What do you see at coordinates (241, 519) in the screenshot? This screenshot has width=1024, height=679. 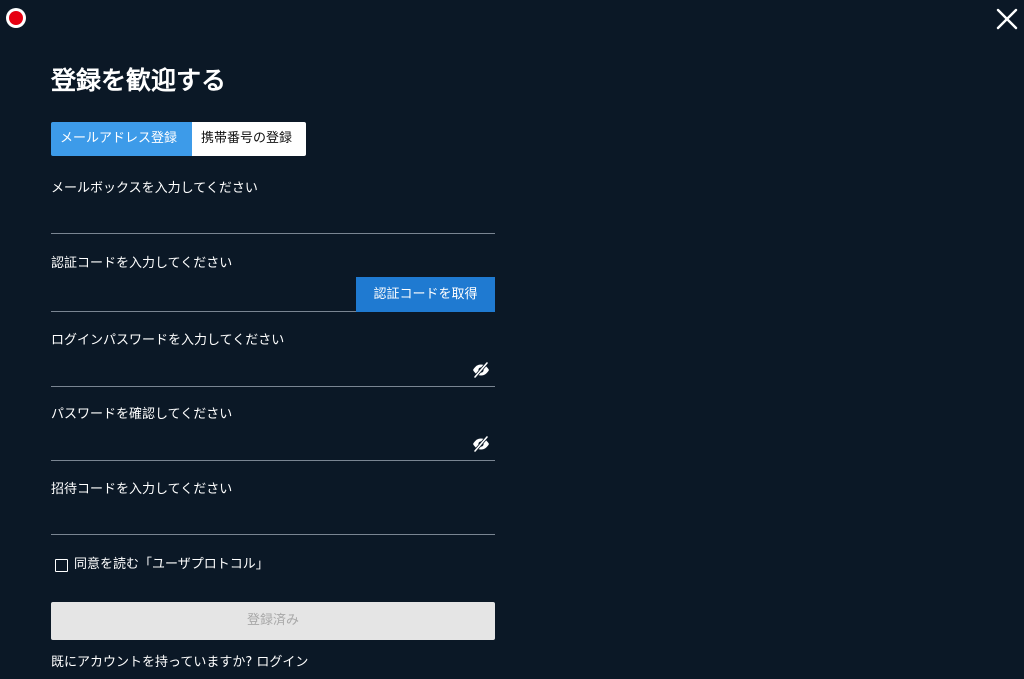 I see `invite-code-field` at bounding box center [241, 519].